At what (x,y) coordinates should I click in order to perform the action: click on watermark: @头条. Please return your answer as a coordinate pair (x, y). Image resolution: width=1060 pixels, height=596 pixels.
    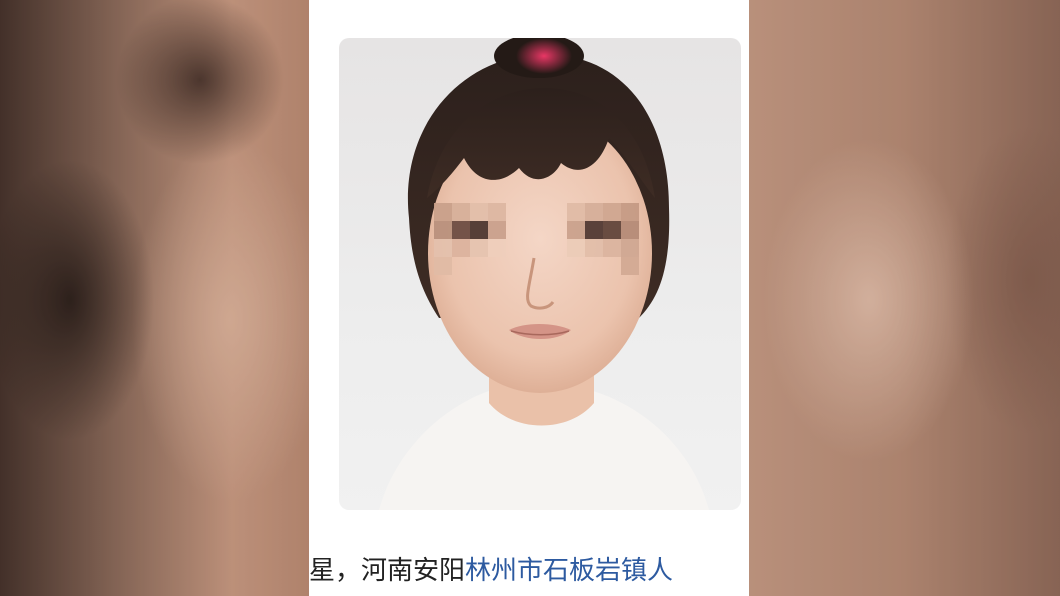
    Looking at the image, I should click on (696, 585).